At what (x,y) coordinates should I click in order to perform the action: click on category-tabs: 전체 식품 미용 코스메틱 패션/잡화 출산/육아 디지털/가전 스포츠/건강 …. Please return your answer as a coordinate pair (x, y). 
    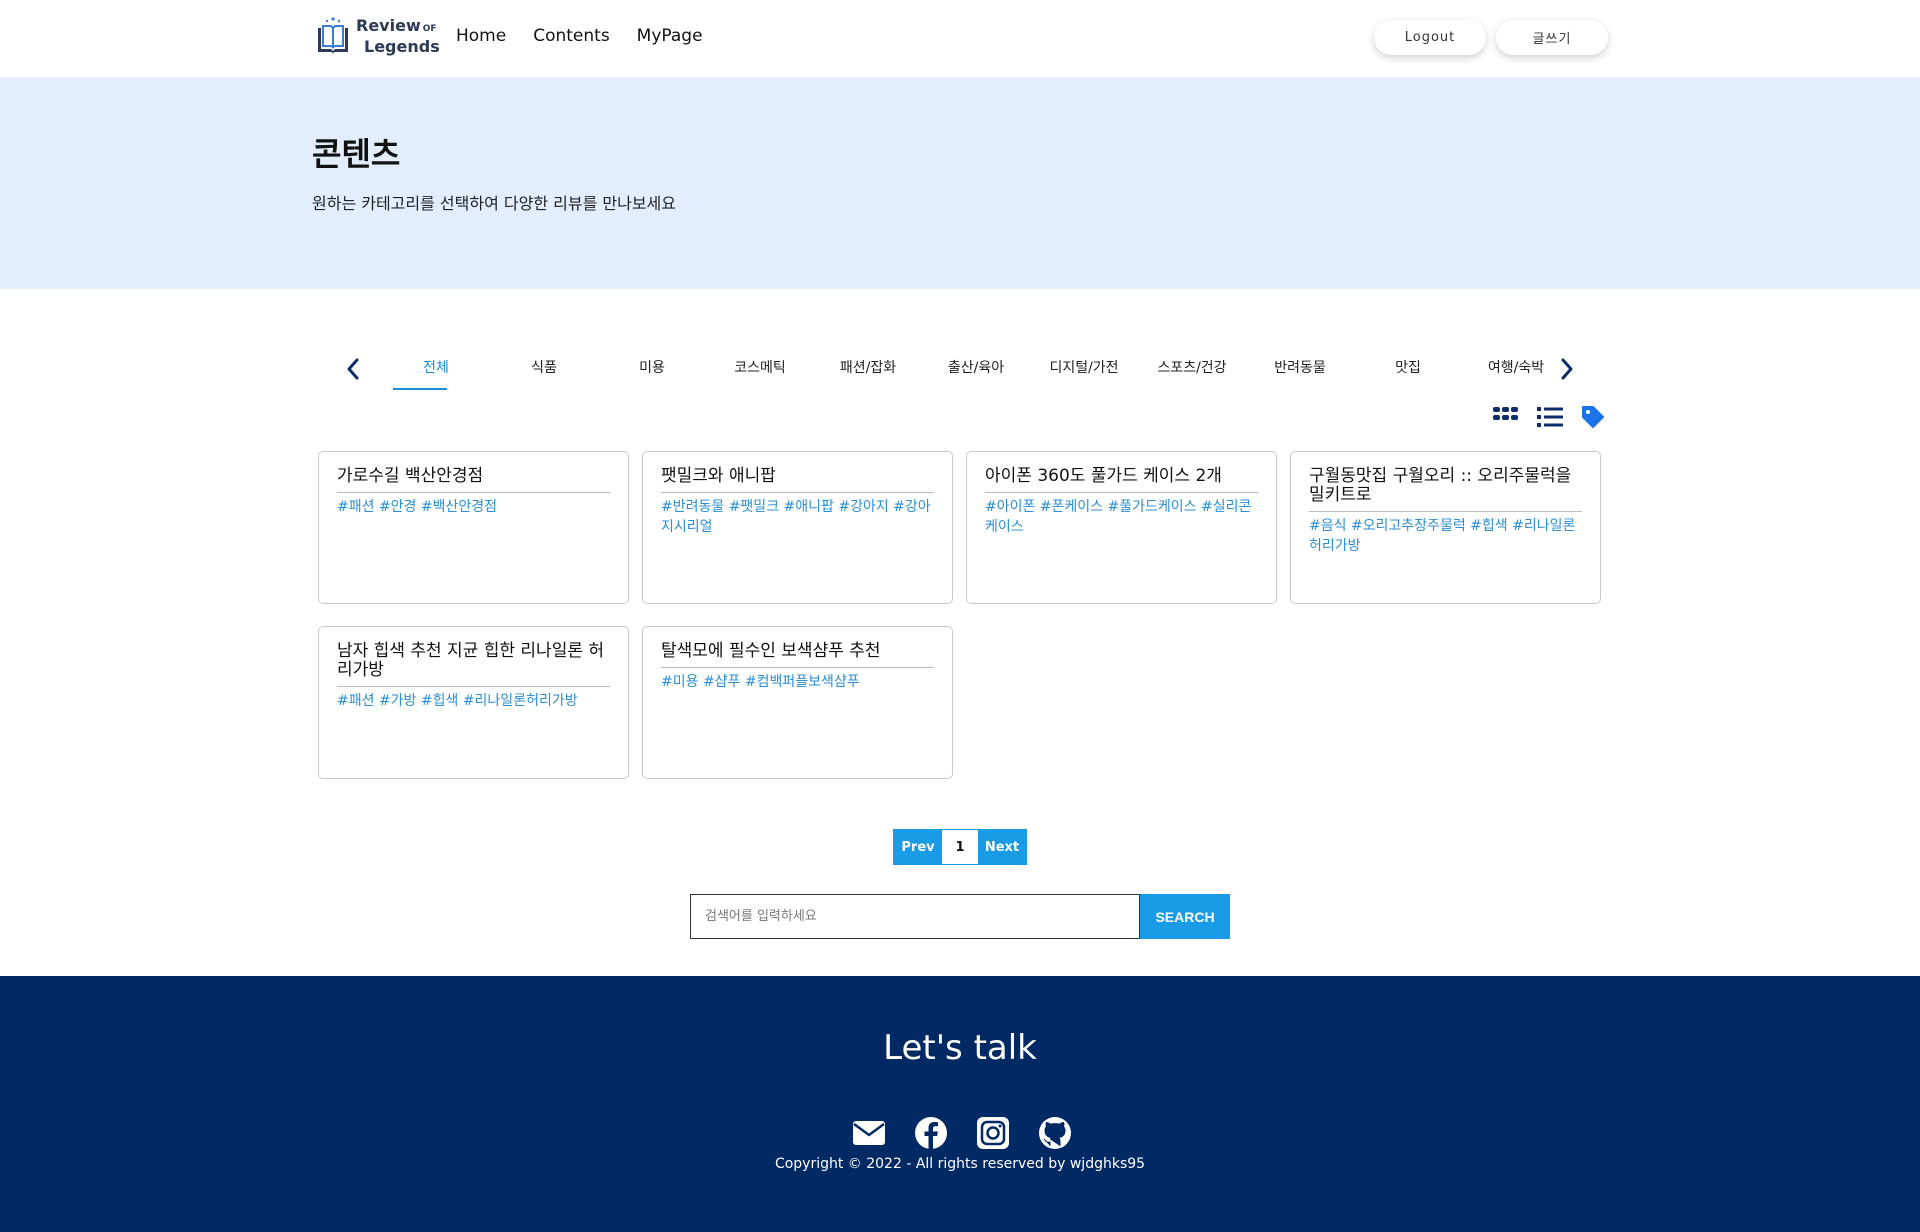
    Looking at the image, I should click on (976, 370).